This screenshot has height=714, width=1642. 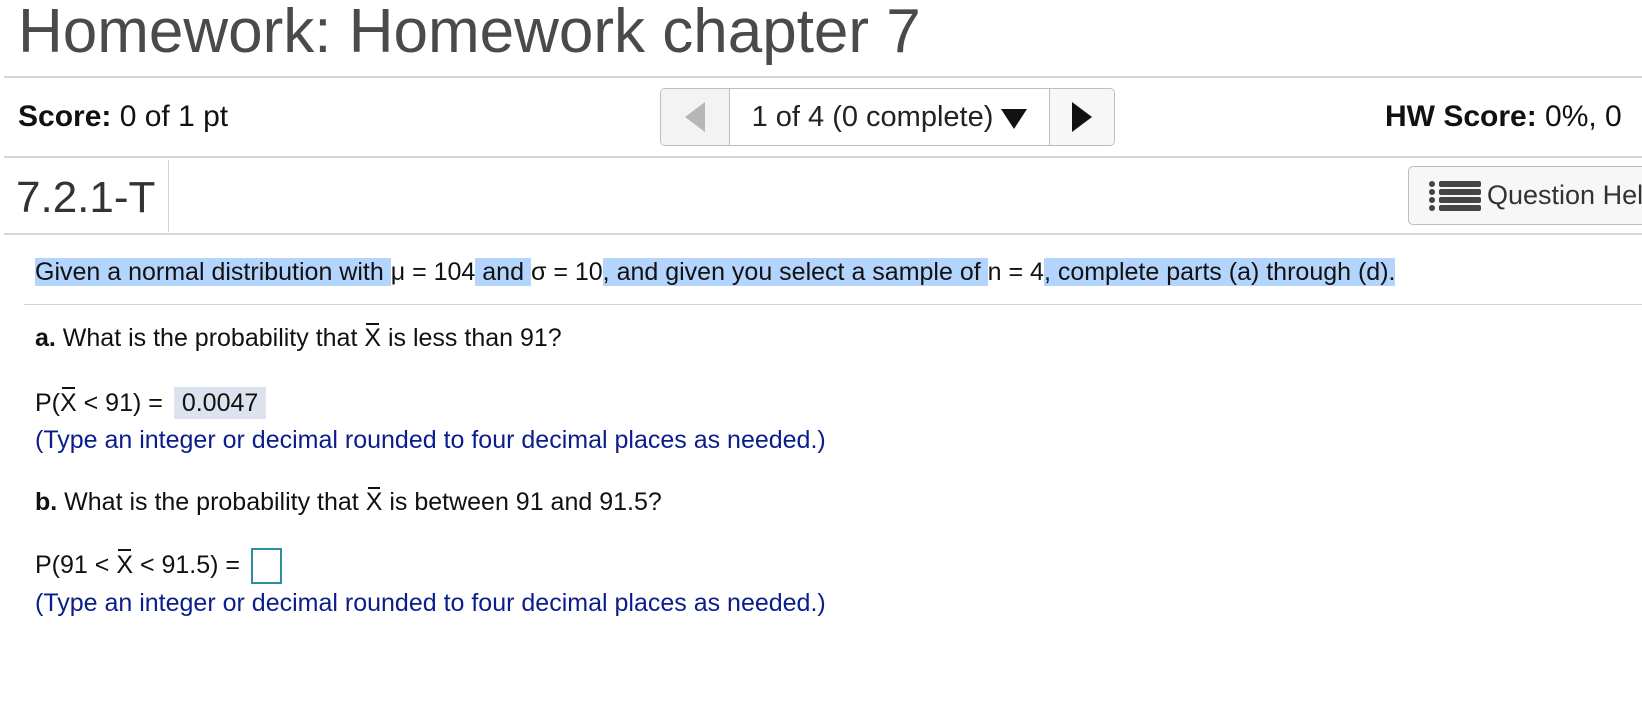 What do you see at coordinates (1455, 195) in the screenshot?
I see `list-icon` at bounding box center [1455, 195].